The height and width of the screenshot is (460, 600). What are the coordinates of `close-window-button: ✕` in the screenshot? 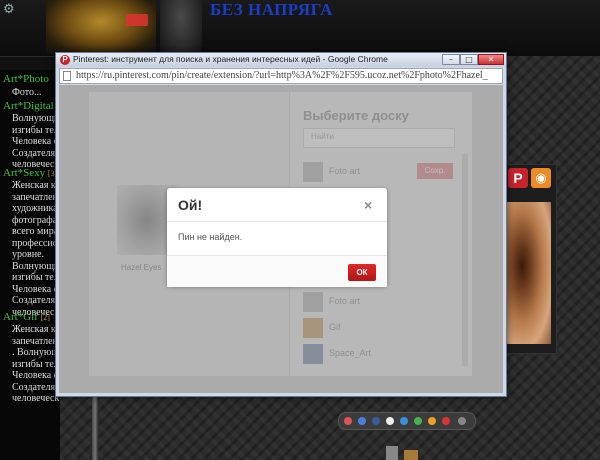 It's located at (491, 59).